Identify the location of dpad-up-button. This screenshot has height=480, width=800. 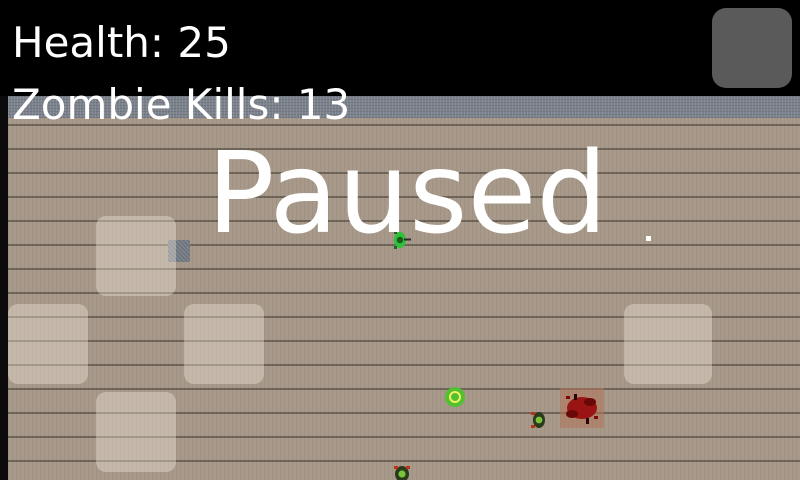
(136, 256).